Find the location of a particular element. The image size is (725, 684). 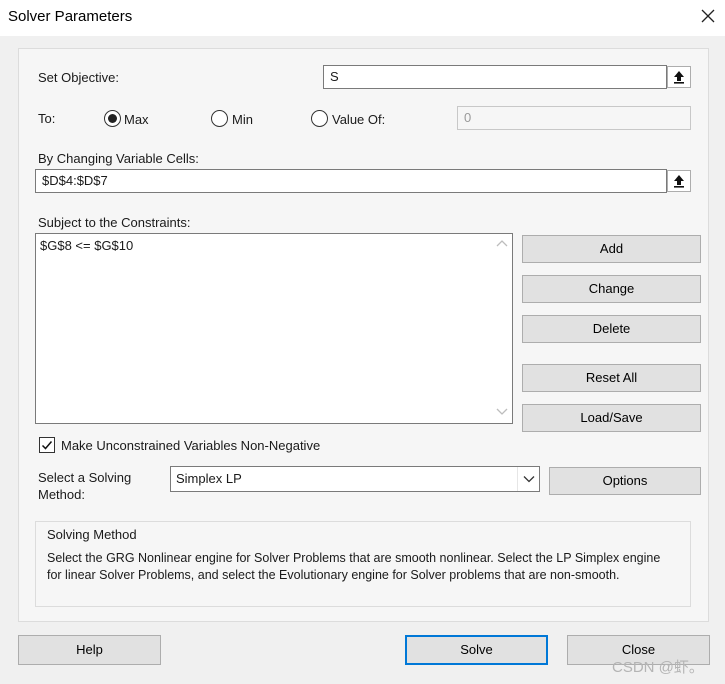

constraint-item: $G$8 <= $G$10 is located at coordinates (274, 246).